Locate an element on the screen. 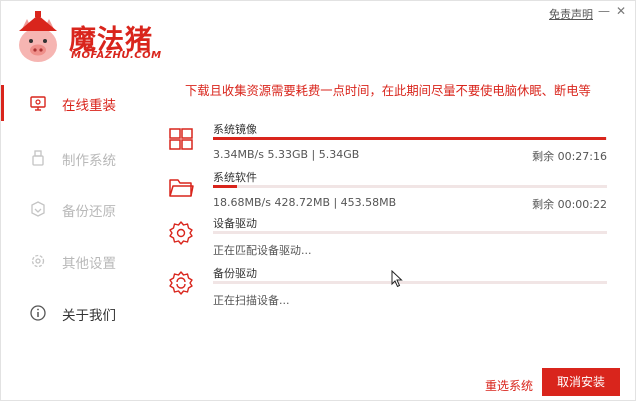 This screenshot has height=401, width=636. monitor-icon is located at coordinates (38, 103).